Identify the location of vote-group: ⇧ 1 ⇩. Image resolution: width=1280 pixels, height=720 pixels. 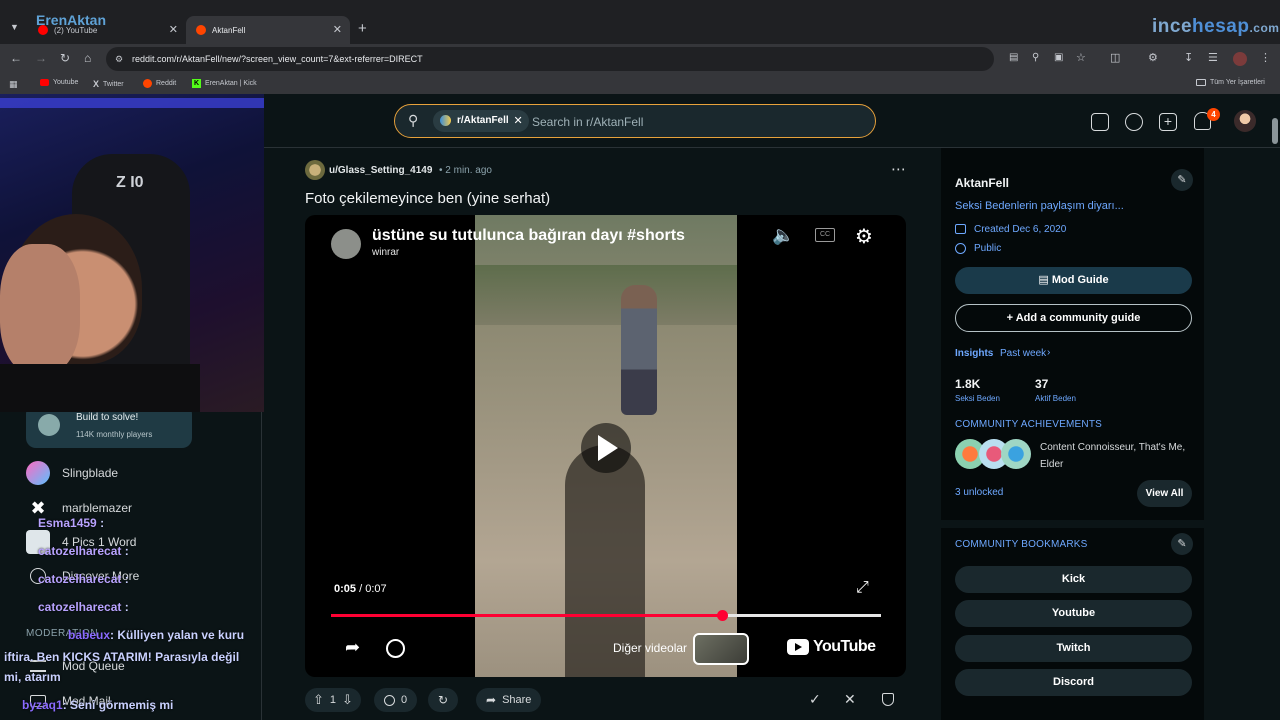
(333, 700).